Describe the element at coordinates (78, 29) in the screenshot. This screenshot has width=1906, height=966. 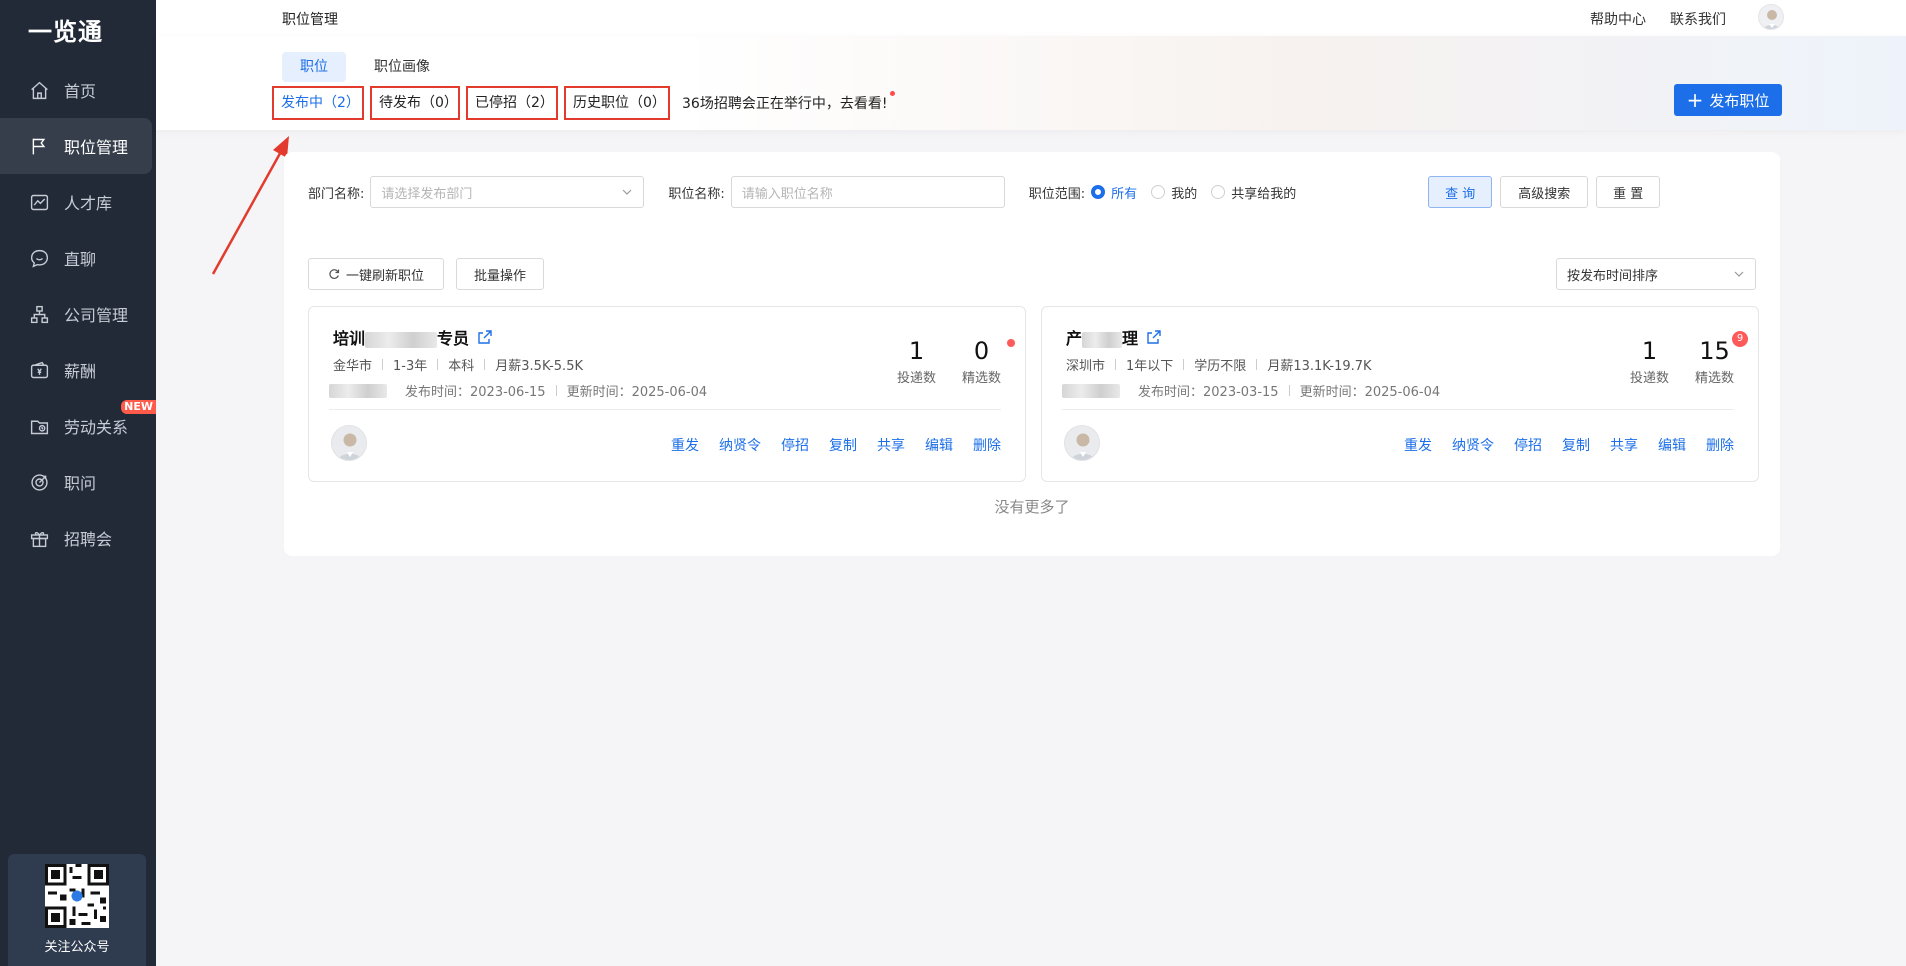
I see `app-logo: 一览通` at that location.